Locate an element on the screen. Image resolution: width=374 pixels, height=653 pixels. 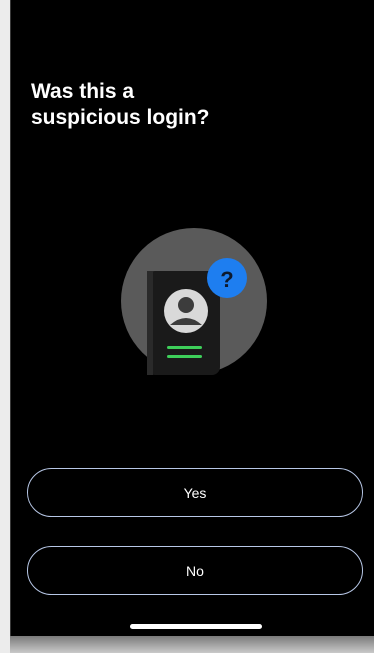
home-indicator is located at coordinates (196, 626).